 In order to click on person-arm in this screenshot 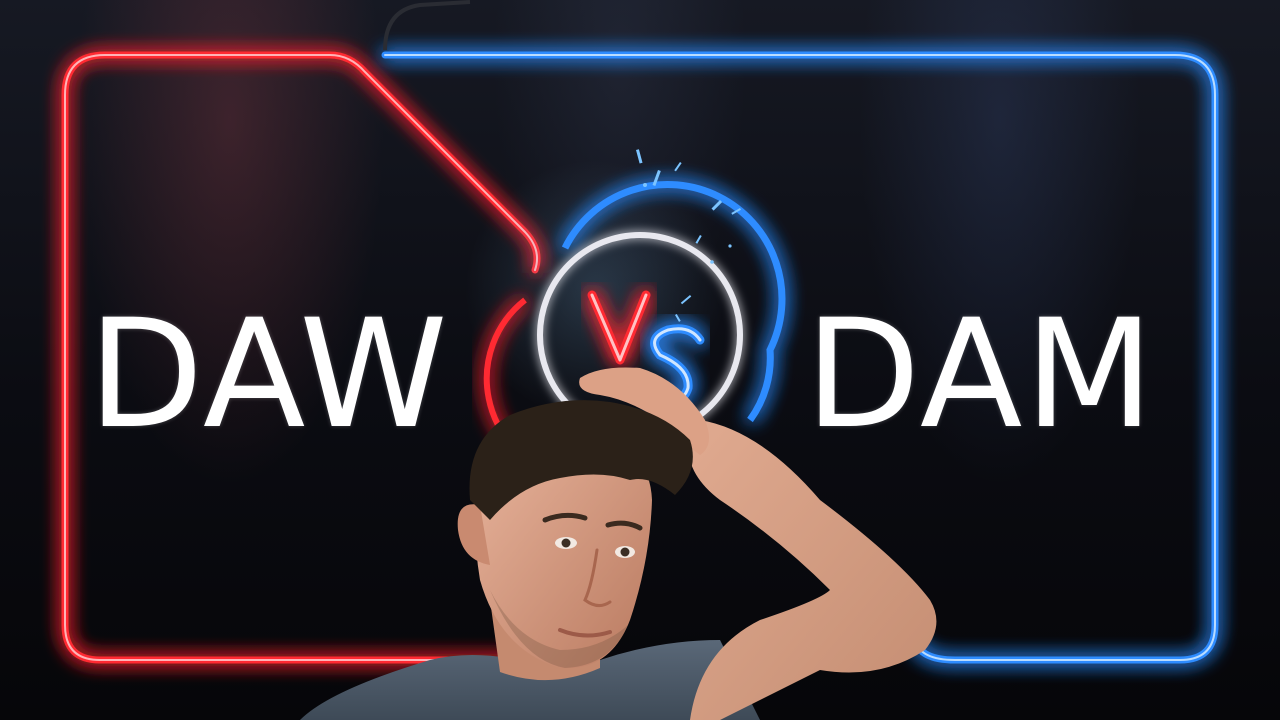, I will do `click(812, 570)`.